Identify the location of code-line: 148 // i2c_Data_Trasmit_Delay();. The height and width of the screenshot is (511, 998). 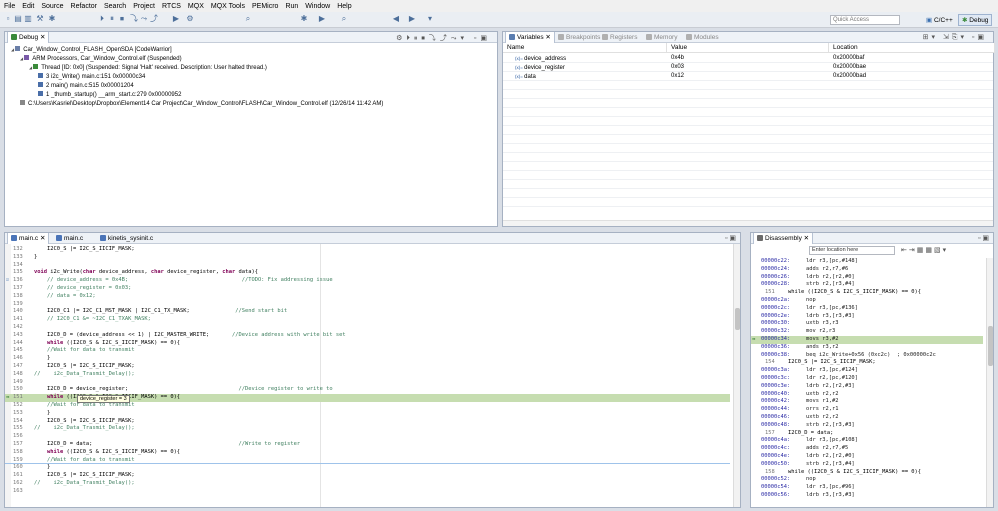
(367, 375).